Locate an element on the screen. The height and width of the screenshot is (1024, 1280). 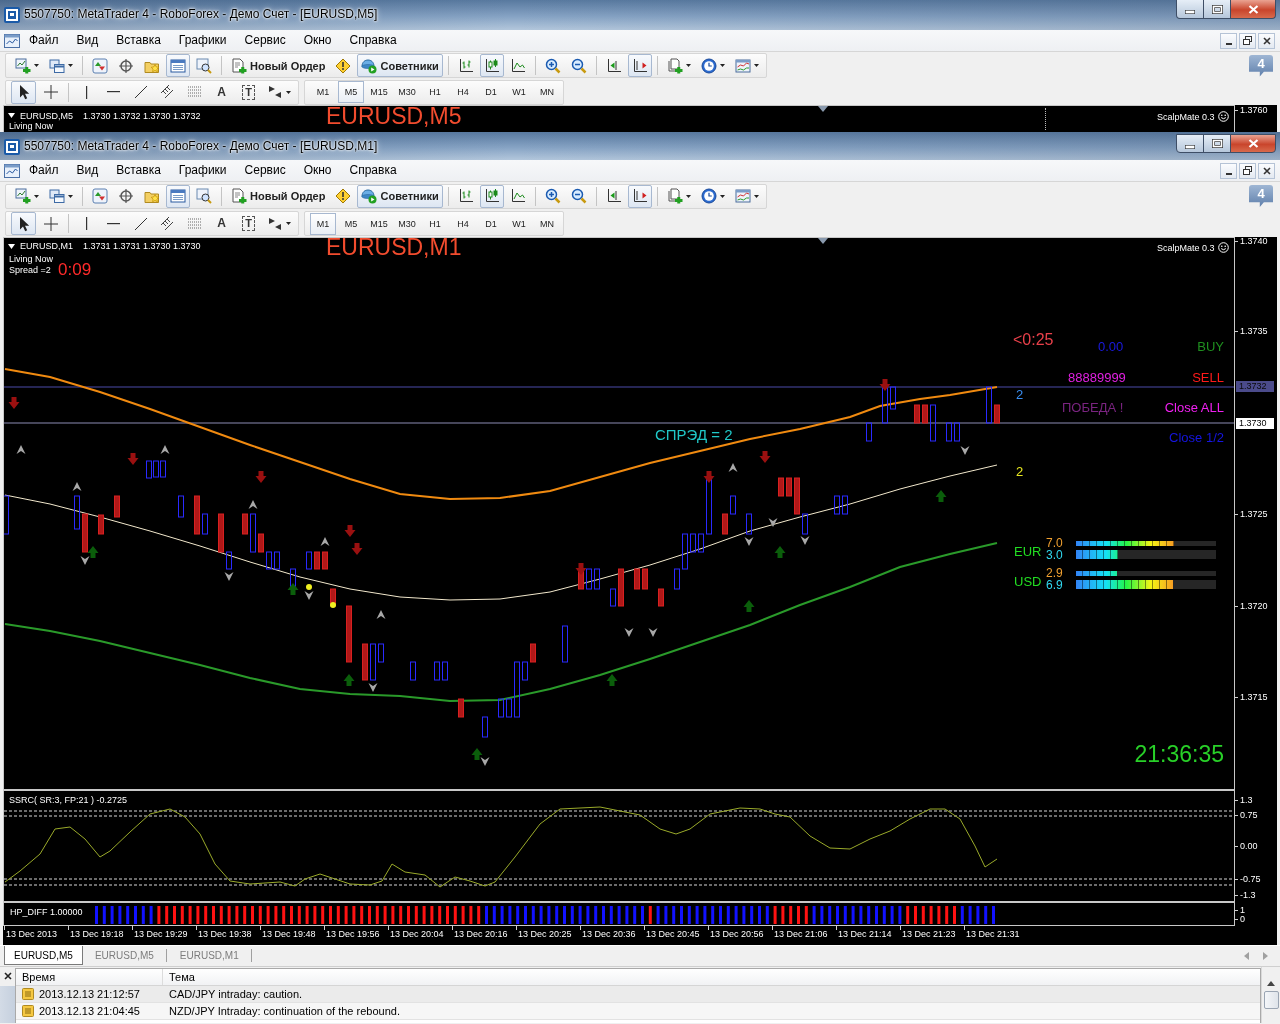
bid-price-label: 1.3730 is located at coordinates (1255, 423).